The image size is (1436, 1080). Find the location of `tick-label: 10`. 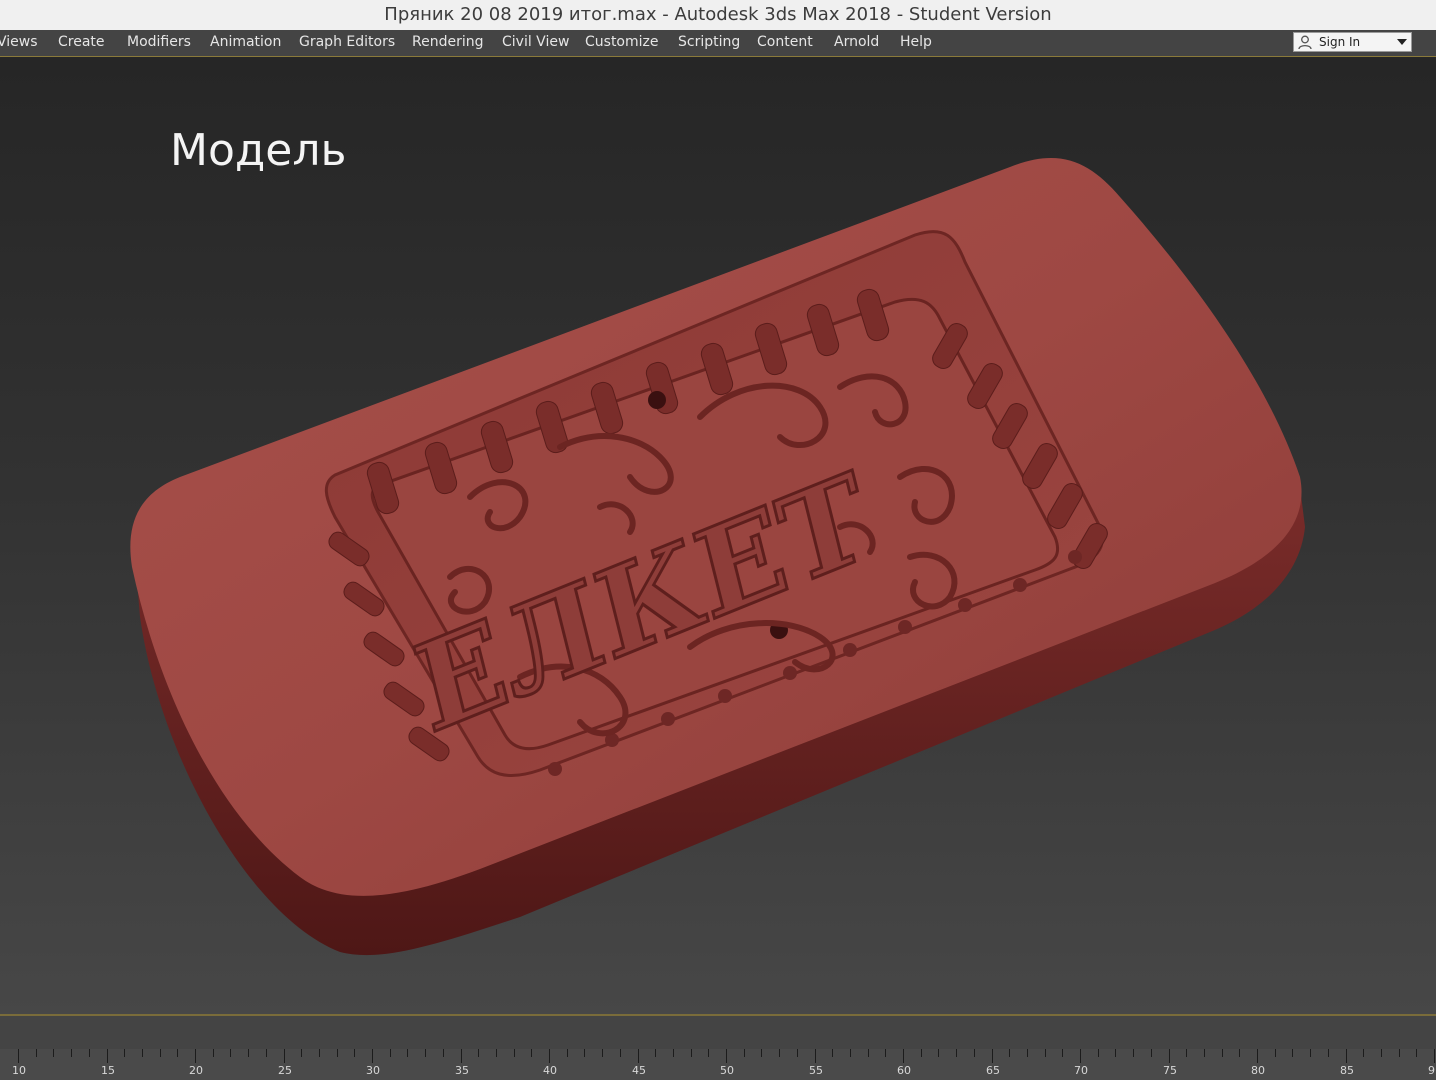

tick-label: 10 is located at coordinates (19, 1070).